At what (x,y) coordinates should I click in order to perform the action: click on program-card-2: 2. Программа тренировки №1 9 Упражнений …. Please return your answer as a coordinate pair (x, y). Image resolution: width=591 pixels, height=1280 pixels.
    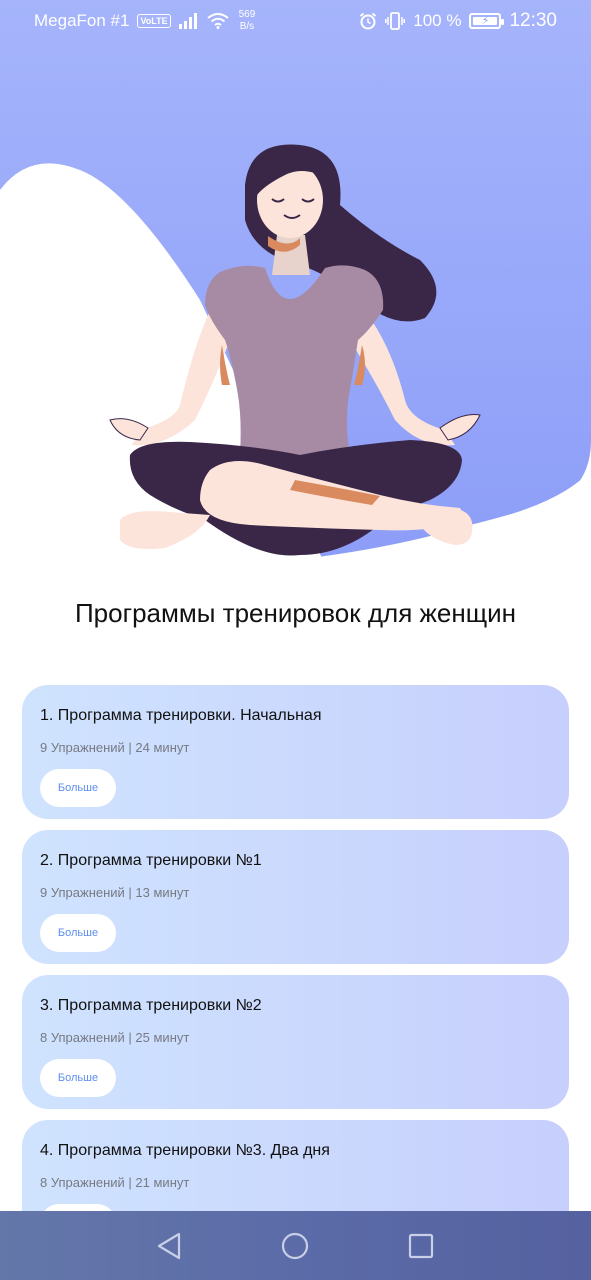
    Looking at the image, I should click on (295, 897).